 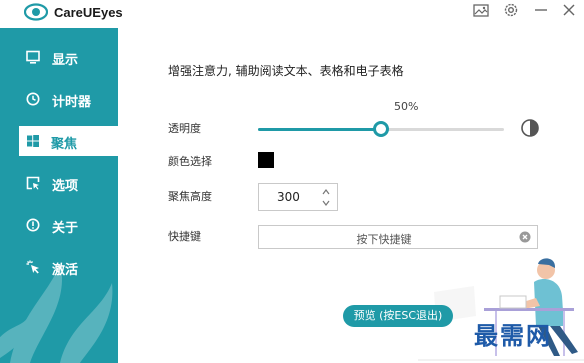 What do you see at coordinates (288, 197) in the screenshot?
I see `height-value: 300` at bounding box center [288, 197].